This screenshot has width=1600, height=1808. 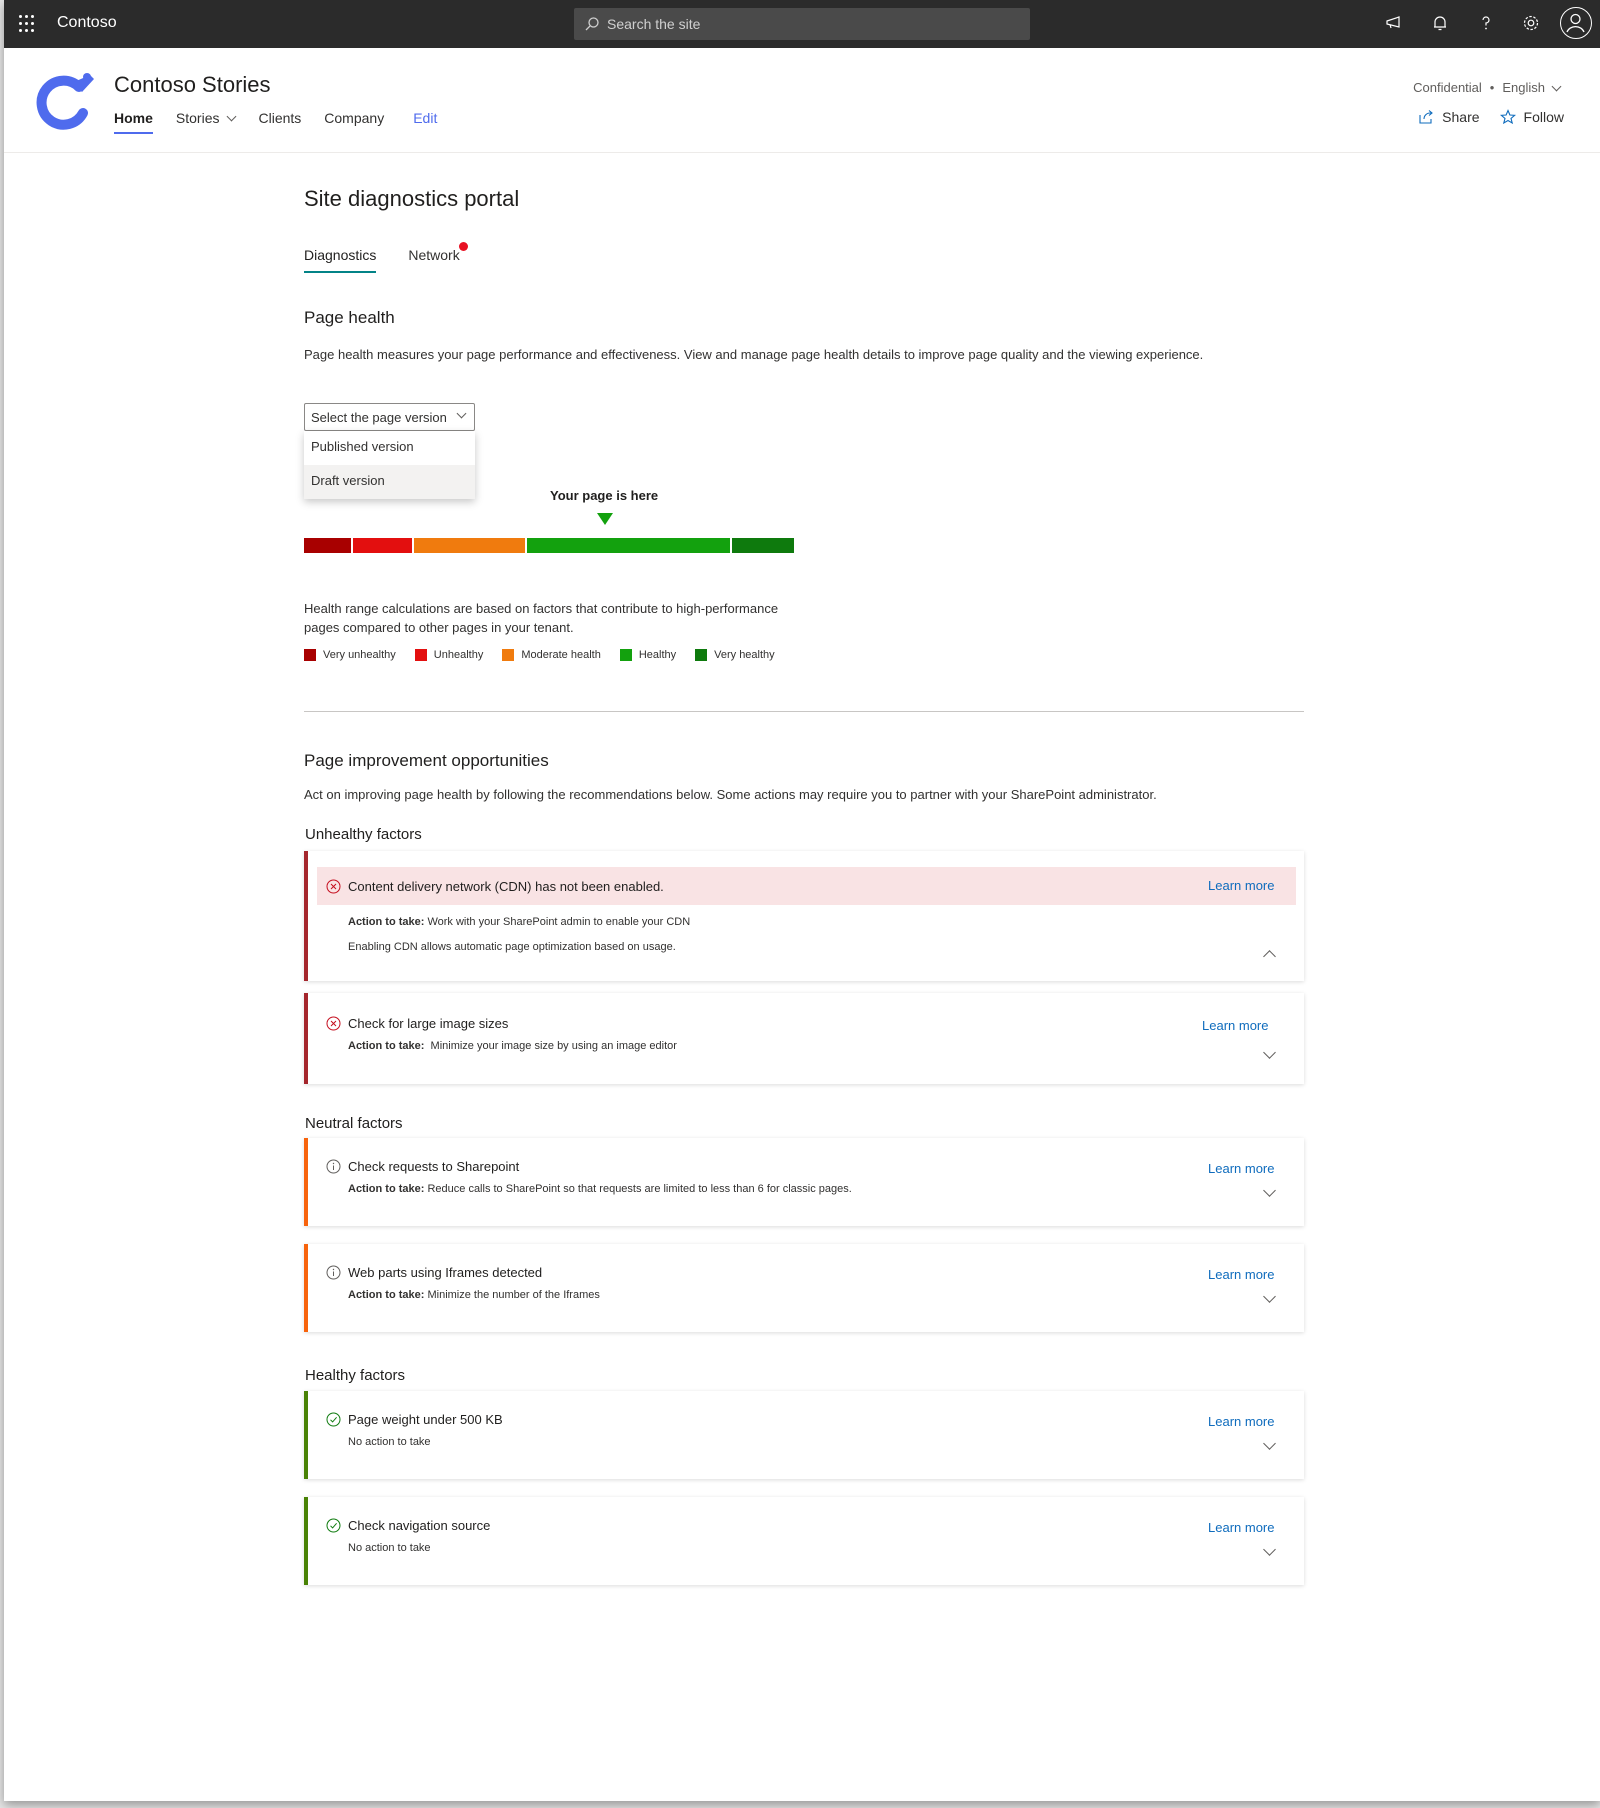 I want to click on site-logo-icon, so click(x=65, y=101).